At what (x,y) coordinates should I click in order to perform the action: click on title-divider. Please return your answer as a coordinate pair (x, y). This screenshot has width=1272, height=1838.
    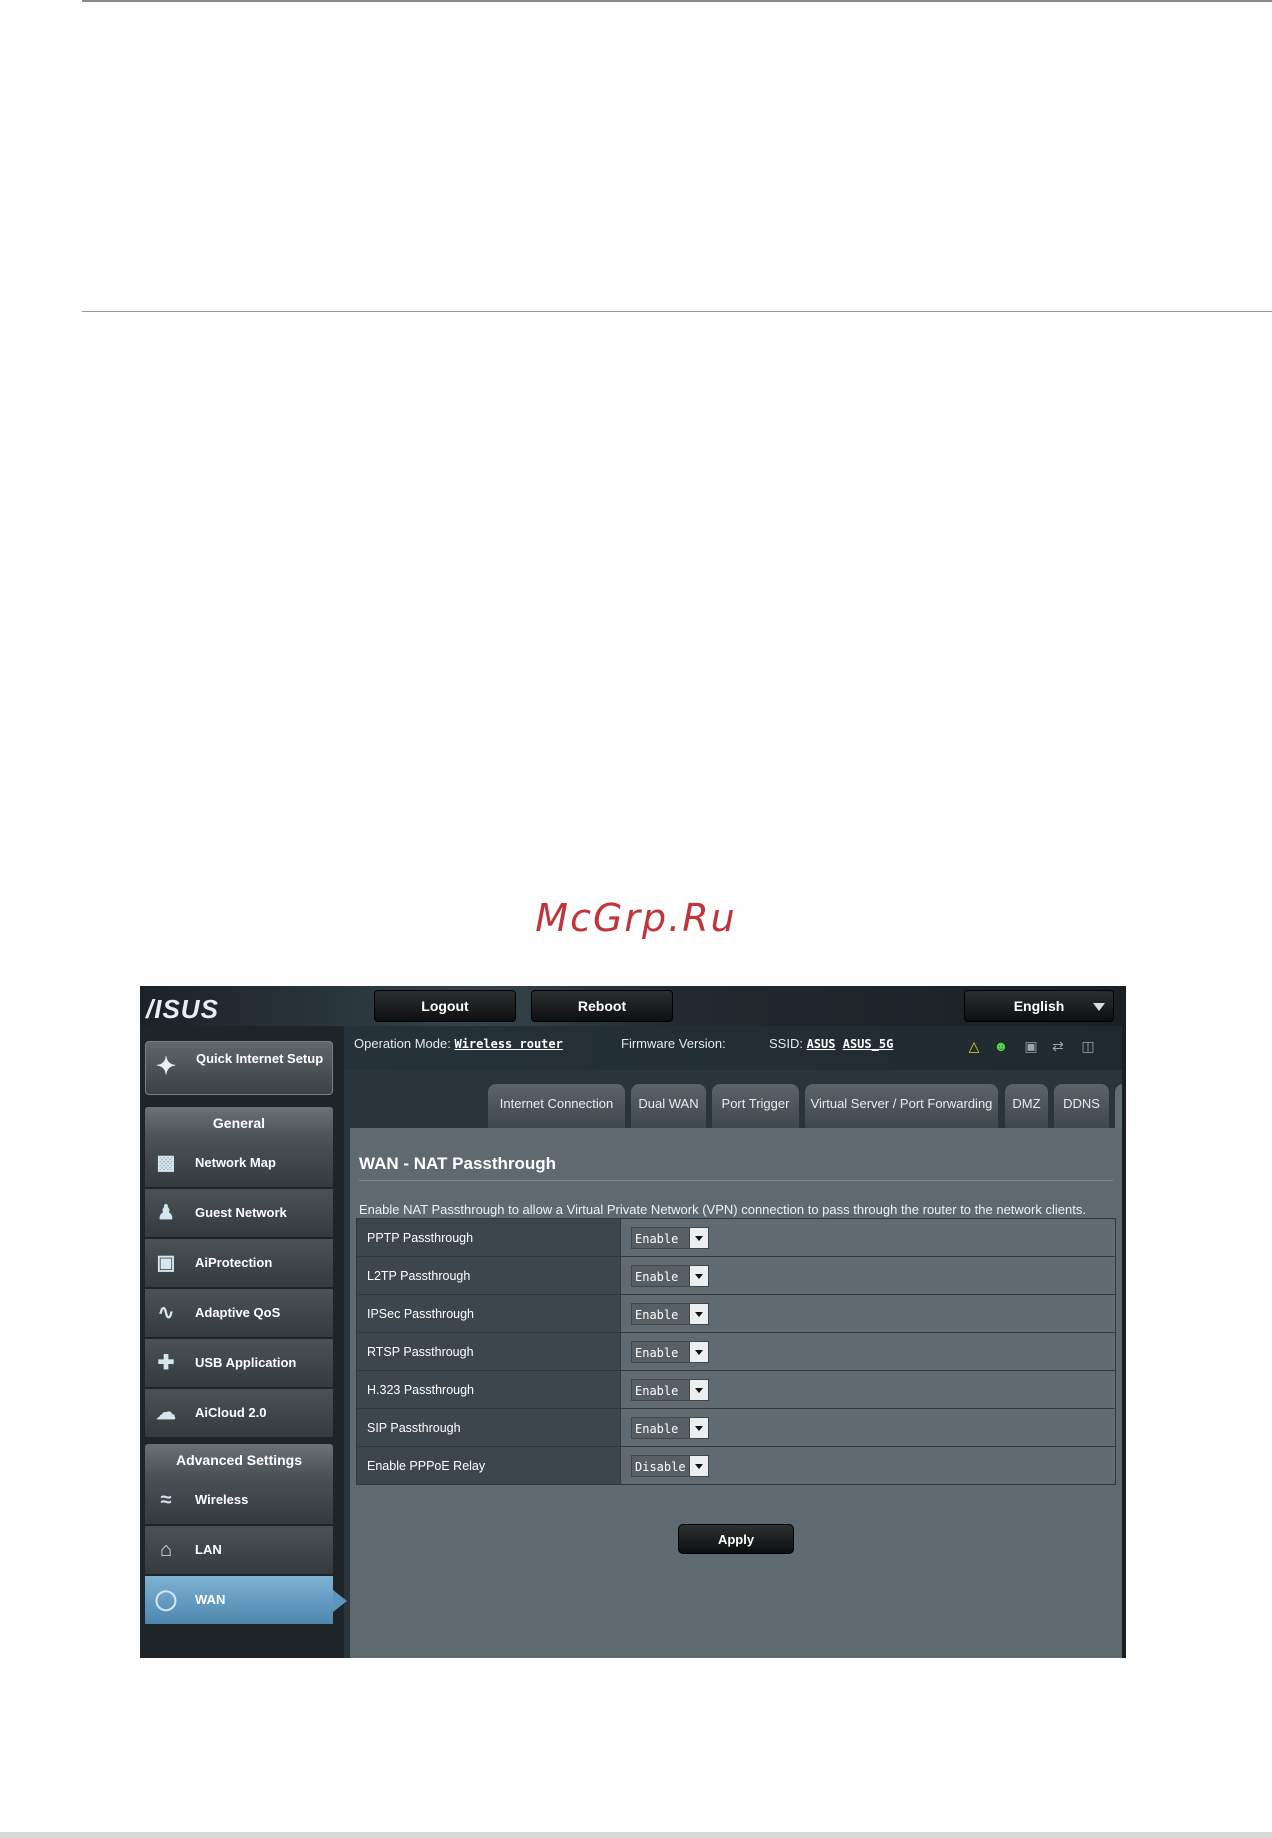
    Looking at the image, I should click on (736, 1180).